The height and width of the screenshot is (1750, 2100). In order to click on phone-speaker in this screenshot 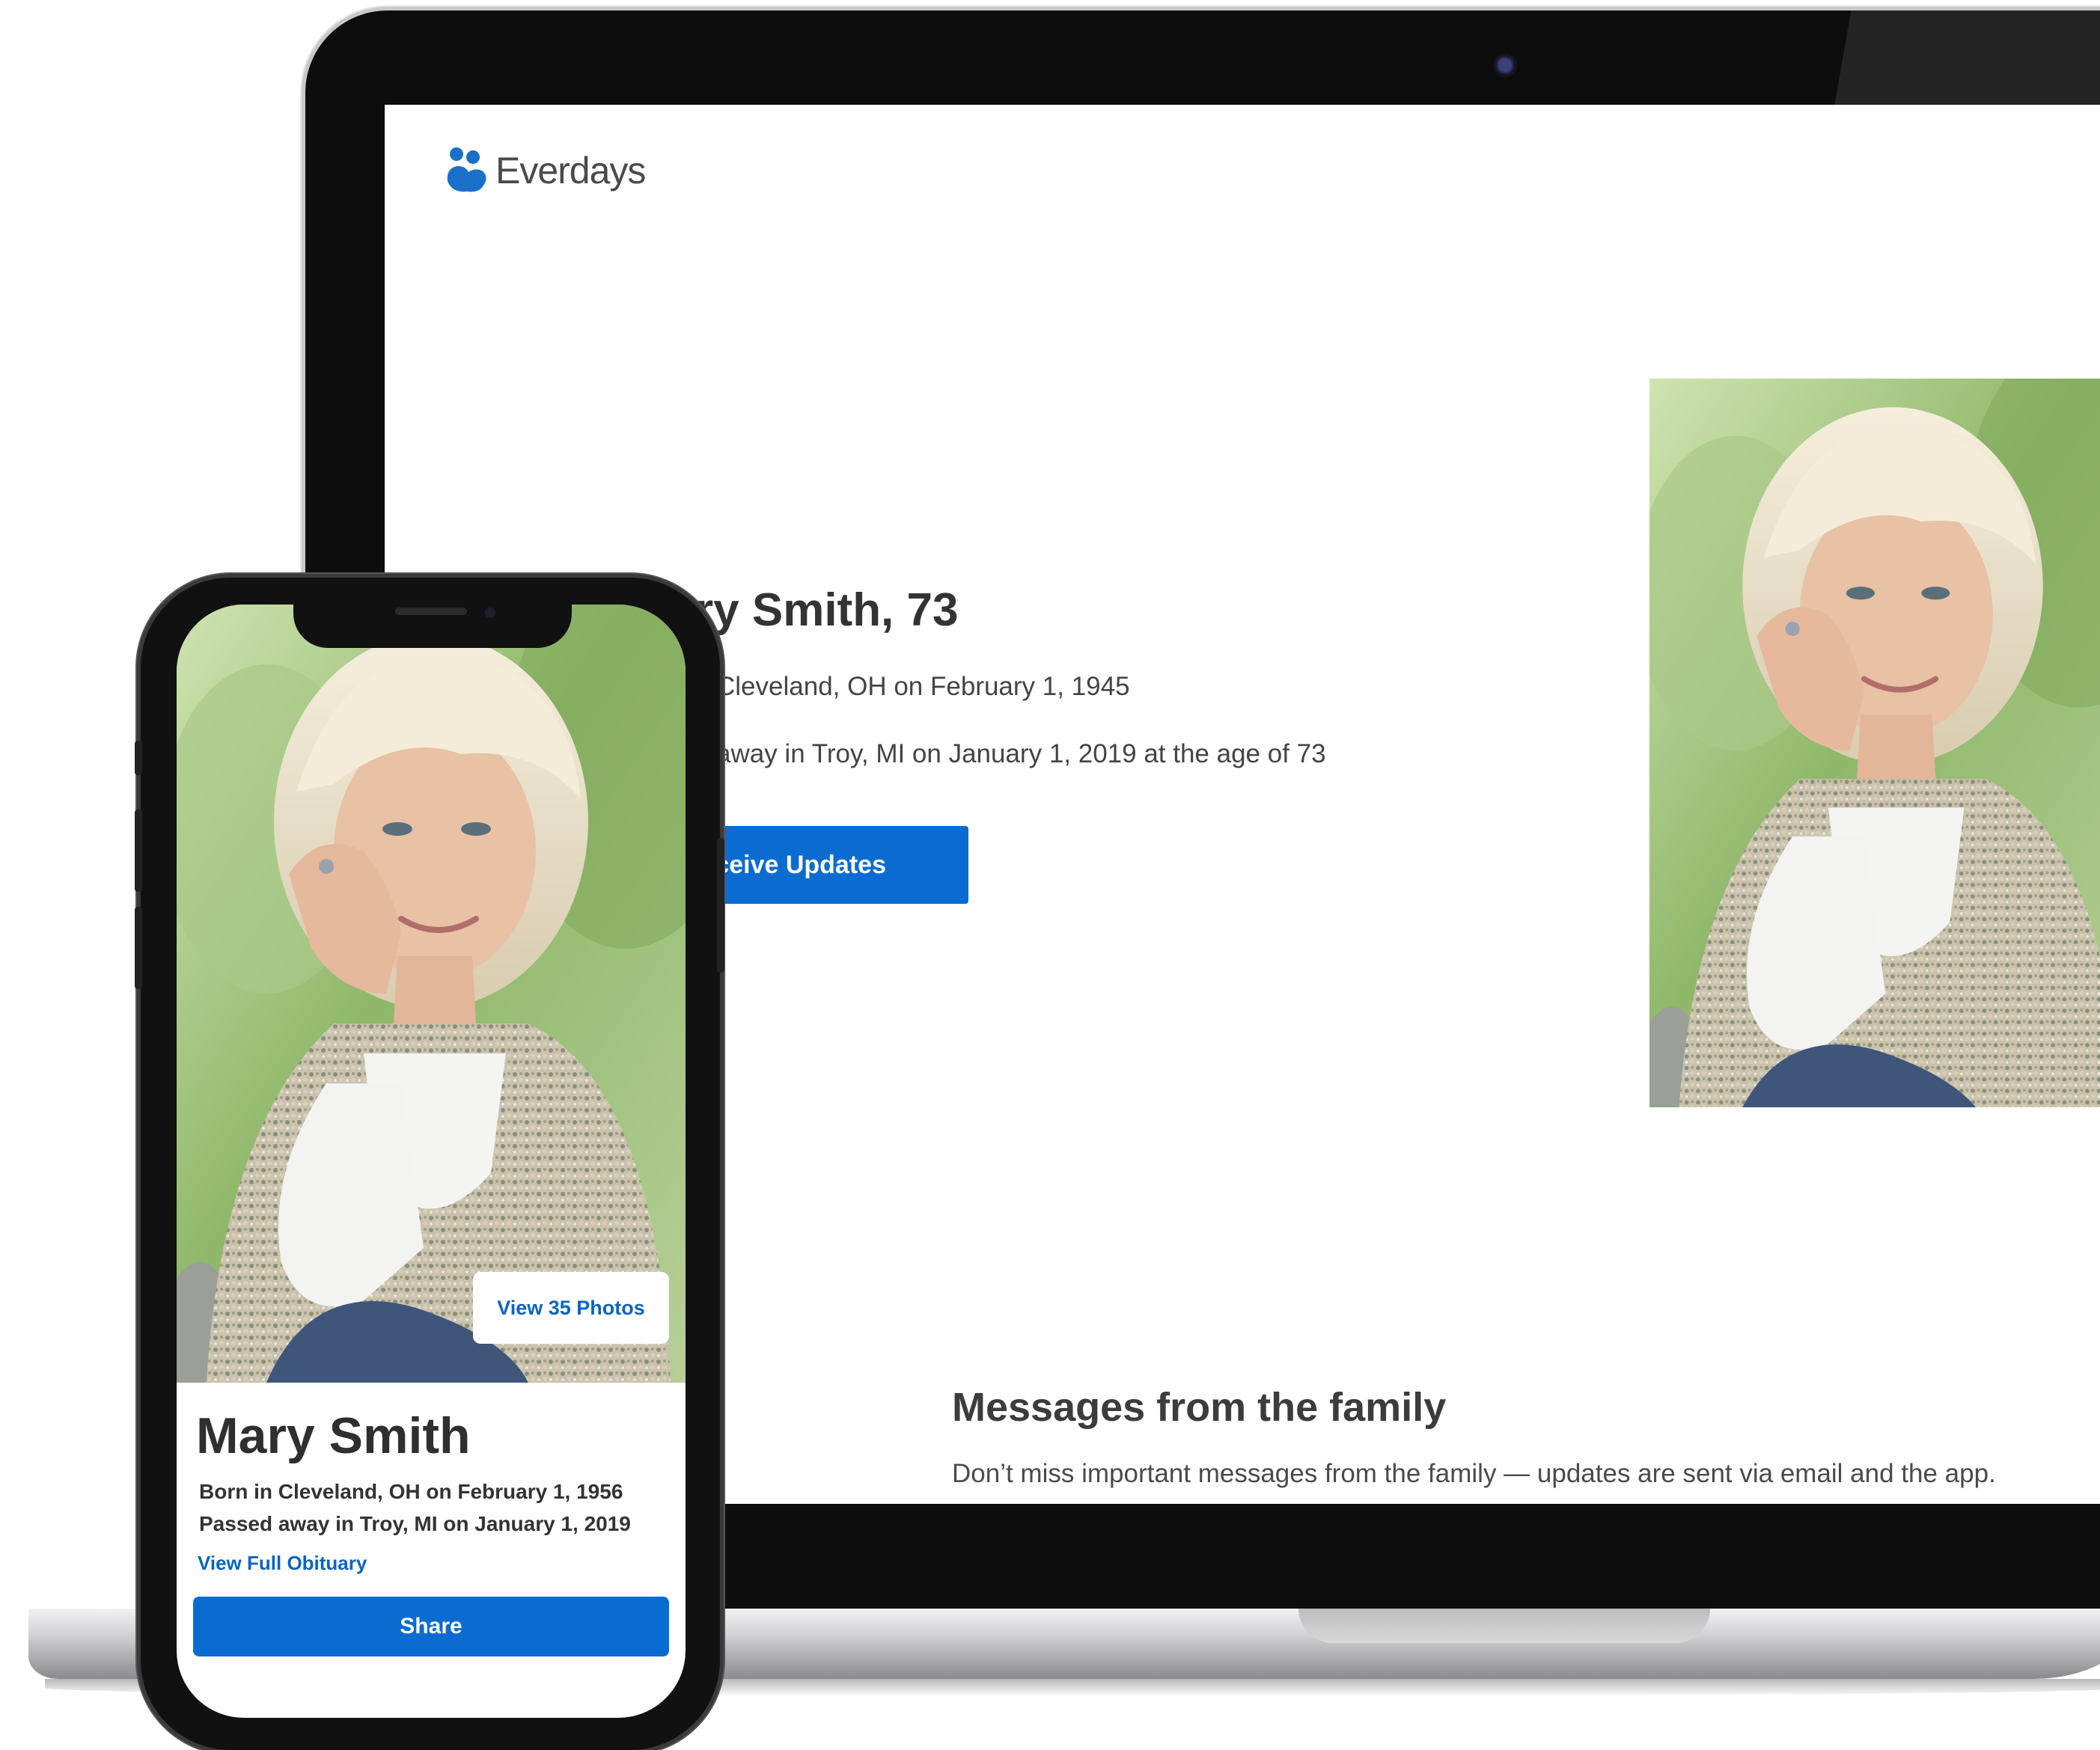, I will do `click(431, 611)`.